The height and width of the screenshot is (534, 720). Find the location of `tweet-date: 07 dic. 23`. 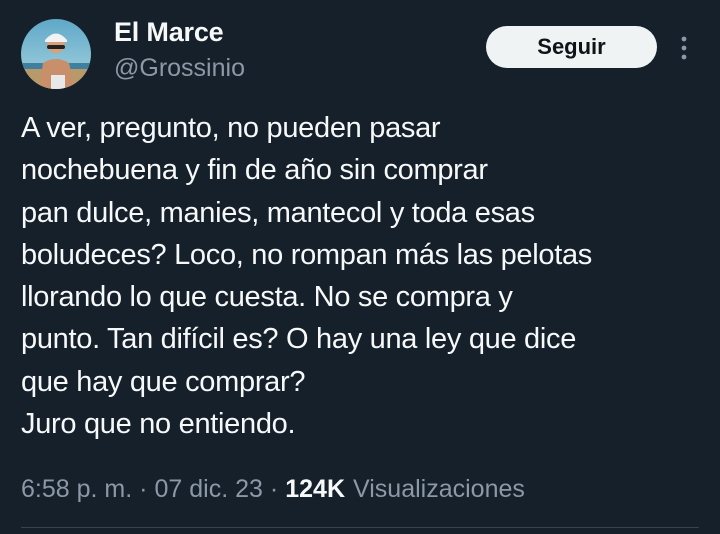

tweet-date: 07 dic. 23 is located at coordinates (209, 489).